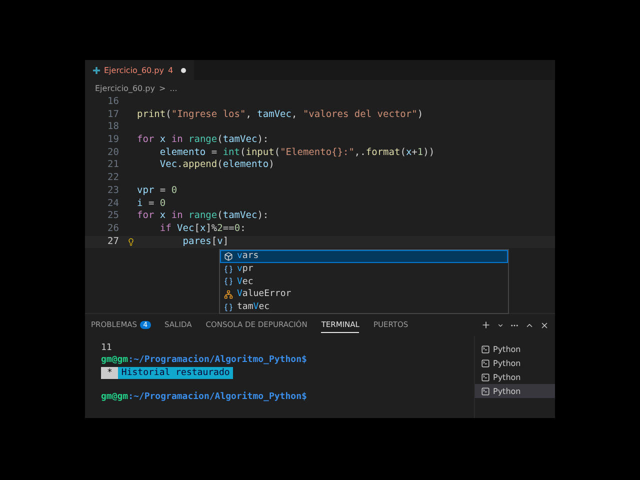 Image resolution: width=640 pixels, height=480 pixels. Describe the element at coordinates (134, 70) in the screenshot. I see `tab-filename: Ejercicio_60.py` at that location.